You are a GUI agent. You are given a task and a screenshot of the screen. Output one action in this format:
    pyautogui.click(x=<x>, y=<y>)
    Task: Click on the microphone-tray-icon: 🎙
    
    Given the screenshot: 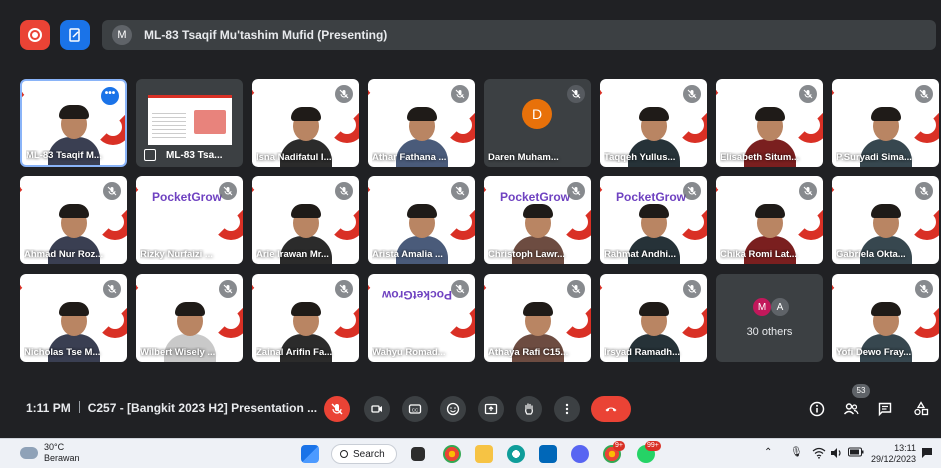 What is the action you would take?
    pyautogui.click(x=796, y=452)
    